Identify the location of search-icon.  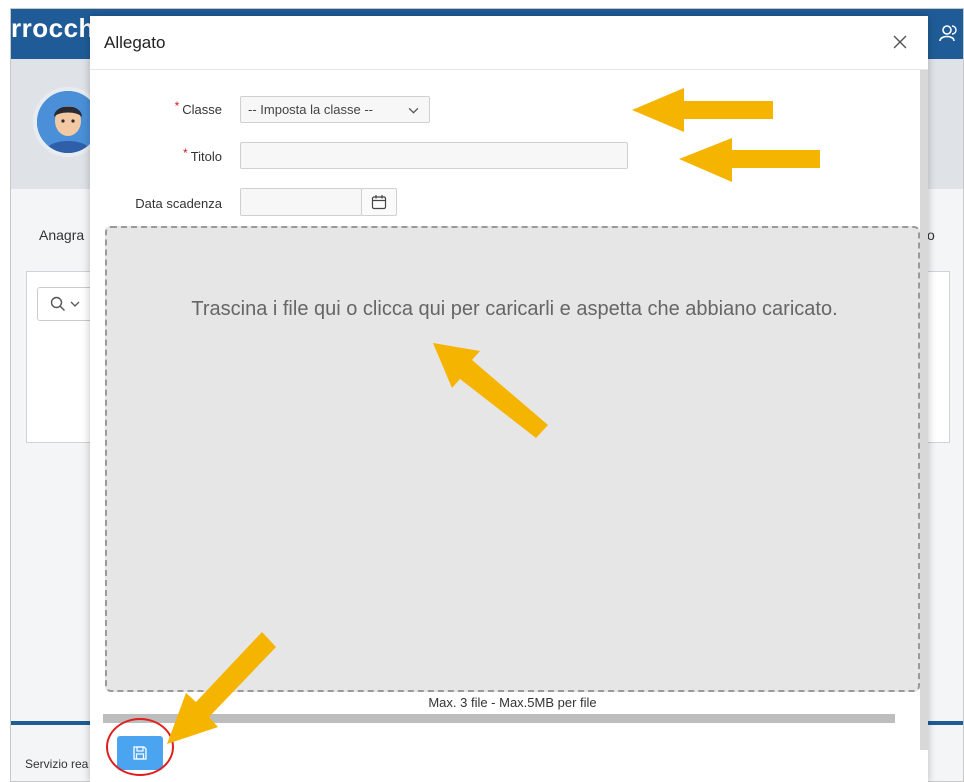
(57, 303).